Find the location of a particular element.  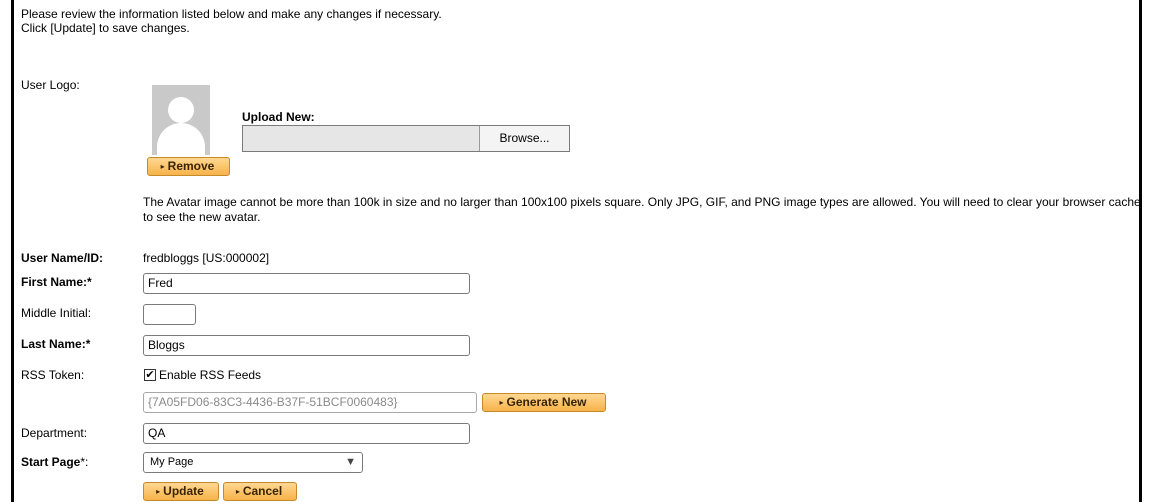

rss-token-input: {7A05FD06-83C3-4436-B37F-51BCF0060483} is located at coordinates (310, 402).